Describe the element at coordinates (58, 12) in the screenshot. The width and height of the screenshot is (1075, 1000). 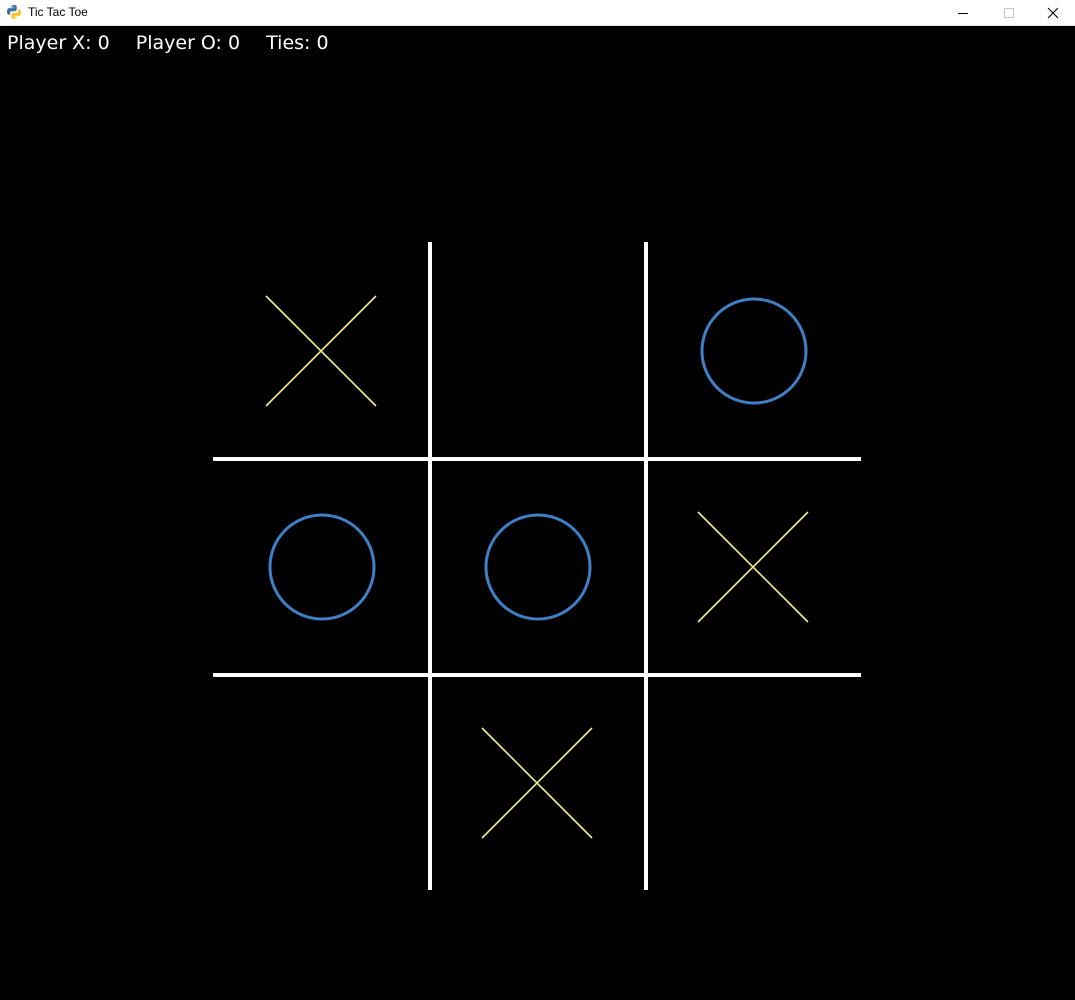
I see `window-title: Tic Tac Toe` at that location.